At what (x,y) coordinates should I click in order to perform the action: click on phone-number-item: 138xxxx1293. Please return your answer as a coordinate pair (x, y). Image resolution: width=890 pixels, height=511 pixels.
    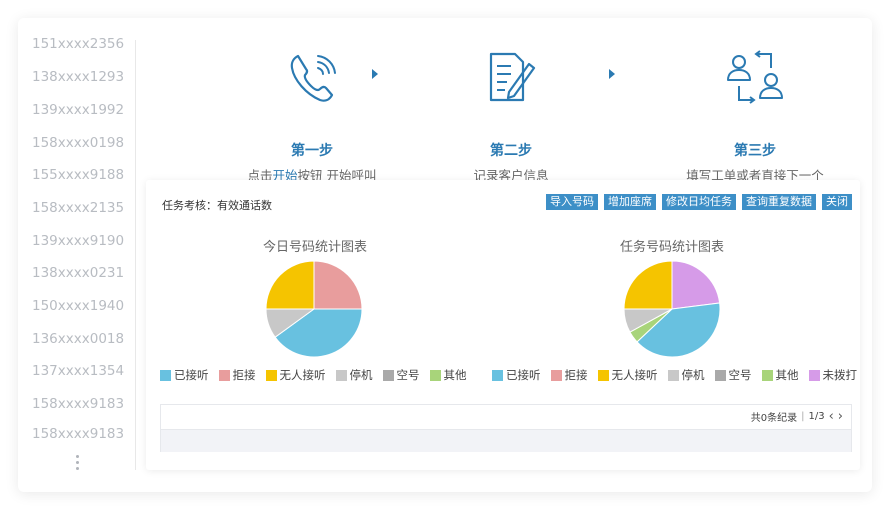
    Looking at the image, I should click on (78, 77).